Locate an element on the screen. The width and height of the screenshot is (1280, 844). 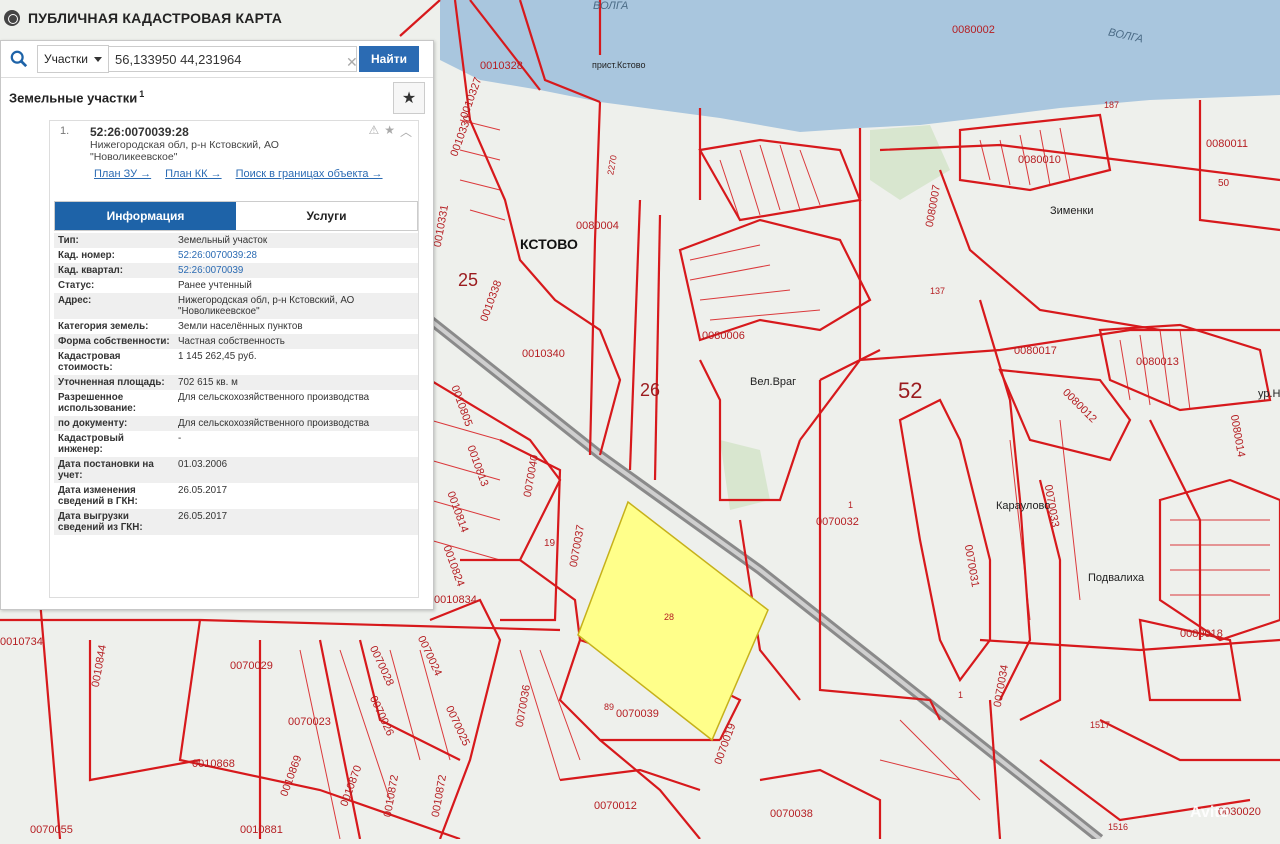
section-title: Земельные участки 1 is located at coordinates (76, 97).